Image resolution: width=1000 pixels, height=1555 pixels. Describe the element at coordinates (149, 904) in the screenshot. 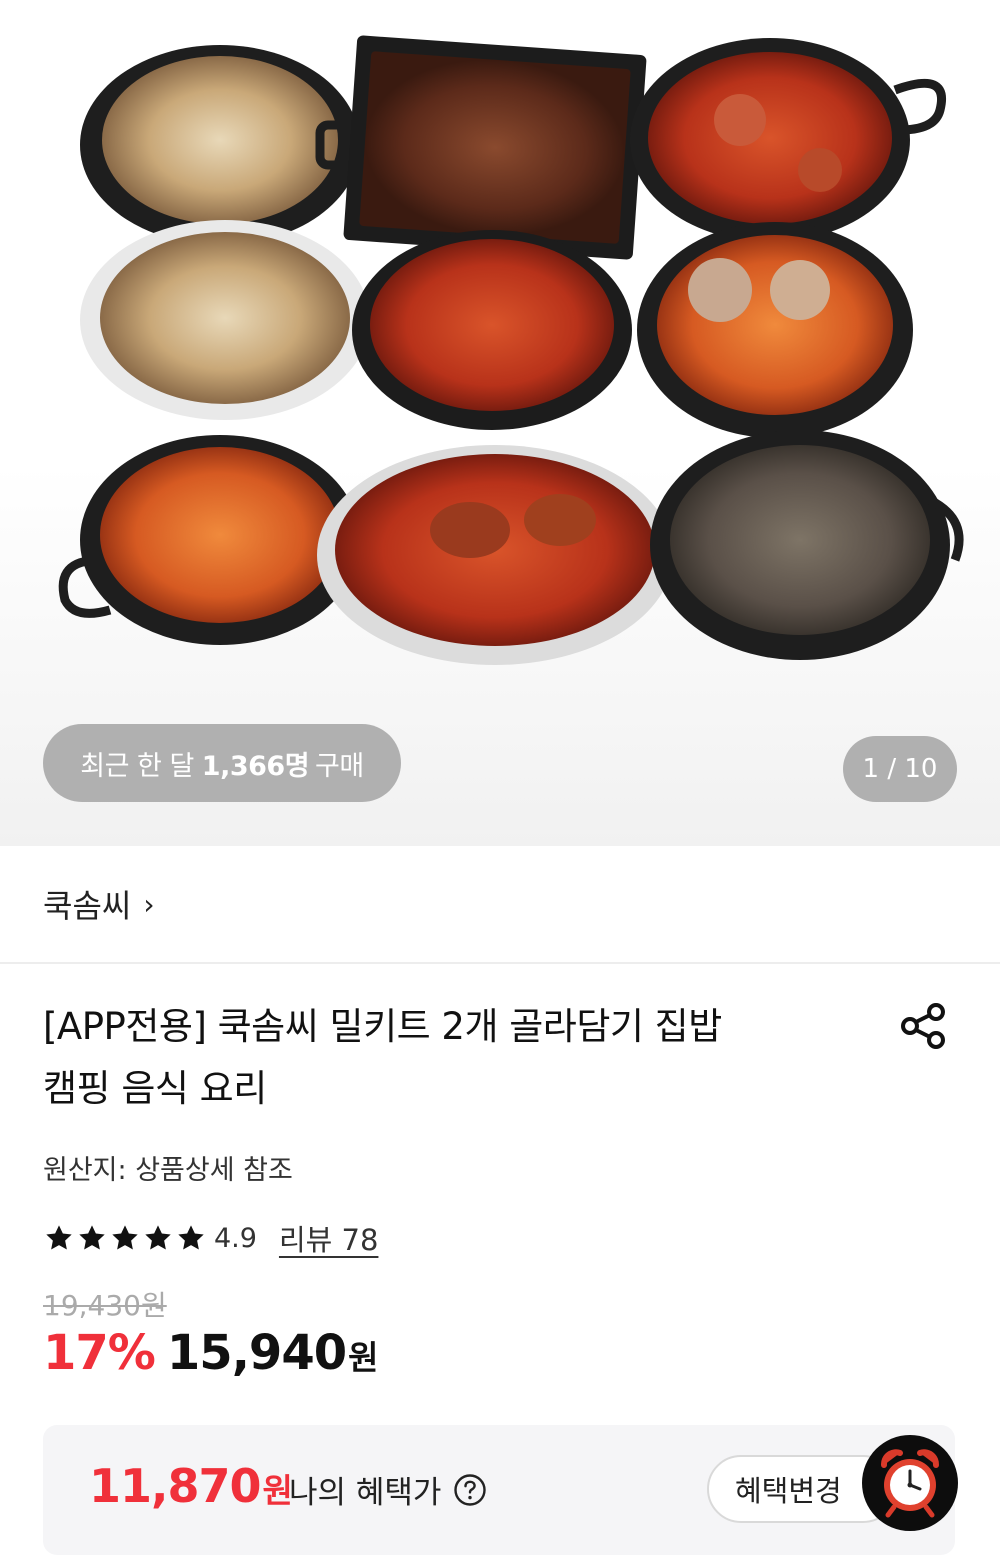

I see `chevron-right-icon: ›` at that location.